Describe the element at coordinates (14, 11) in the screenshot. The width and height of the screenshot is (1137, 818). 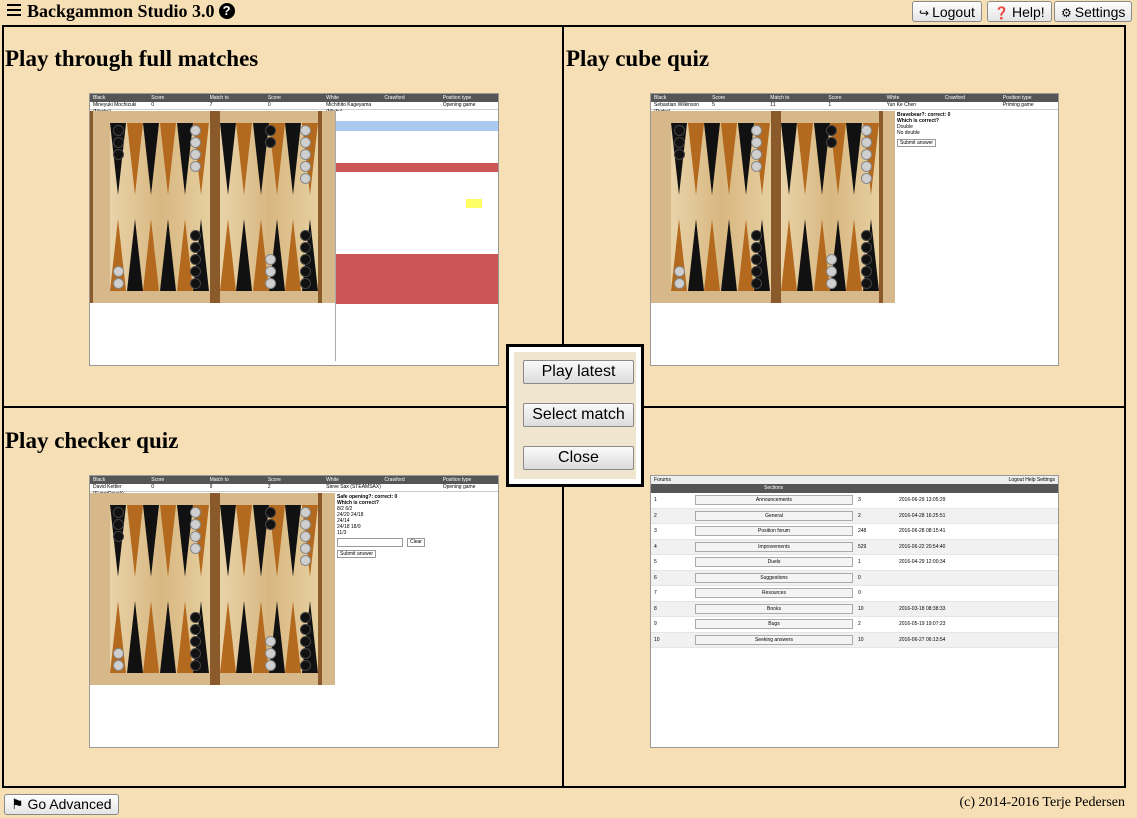
I see `hamburger-menu-icon` at that location.